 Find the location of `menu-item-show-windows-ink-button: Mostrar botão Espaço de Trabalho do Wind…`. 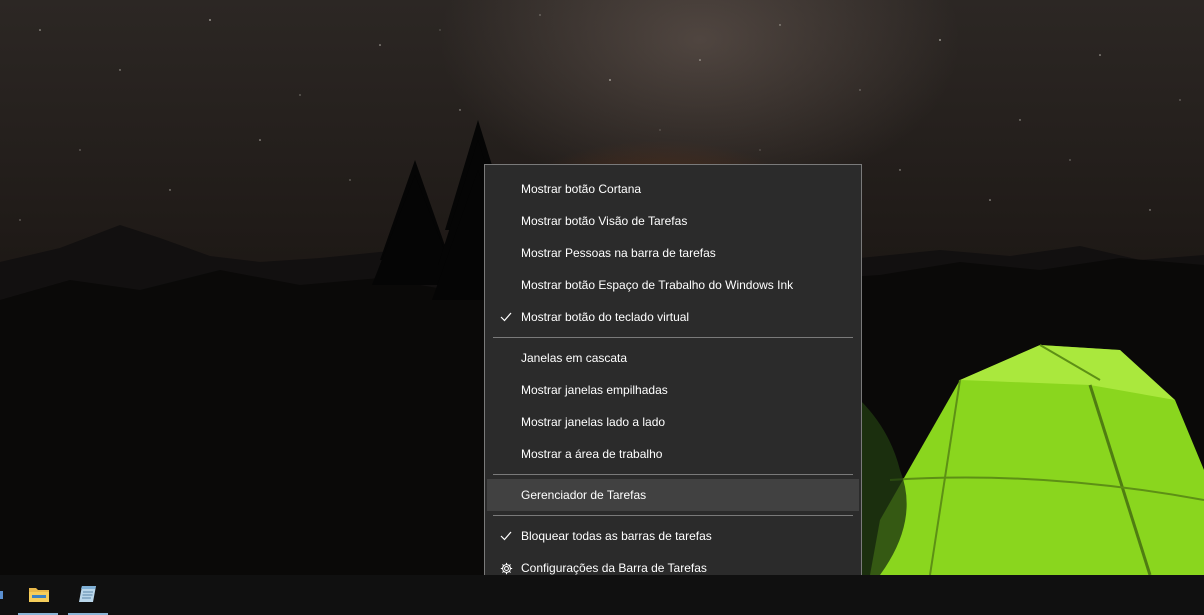

menu-item-show-windows-ink-button: Mostrar botão Espaço de Trabalho do Wind… is located at coordinates (673, 285).